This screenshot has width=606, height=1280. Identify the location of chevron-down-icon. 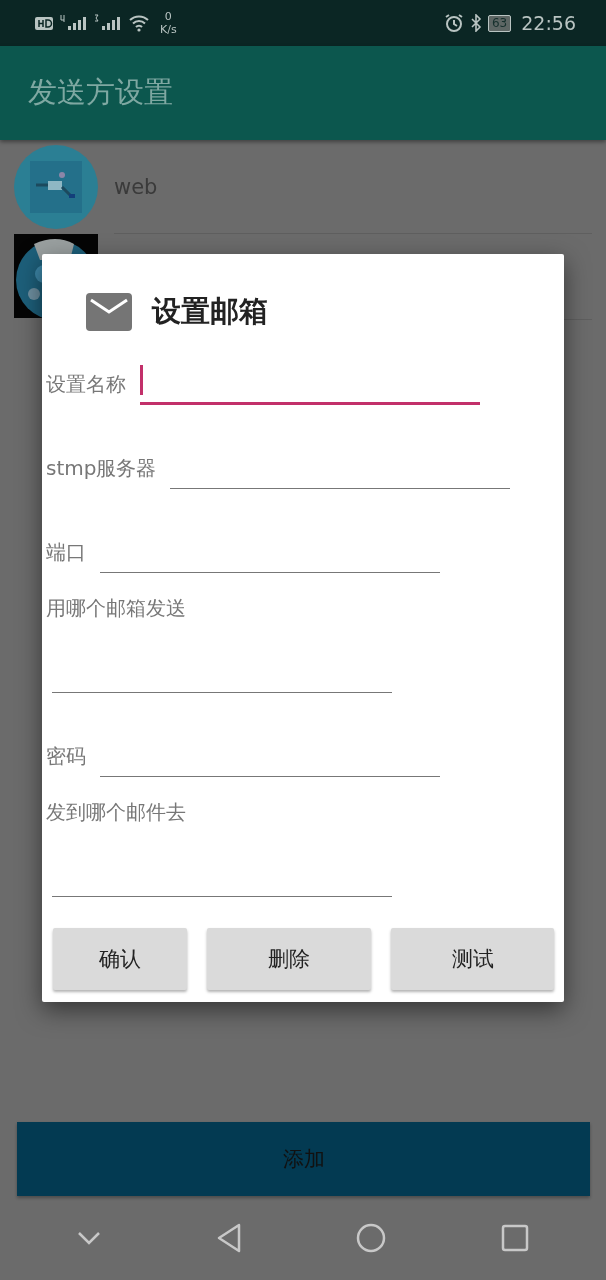
(89, 1238).